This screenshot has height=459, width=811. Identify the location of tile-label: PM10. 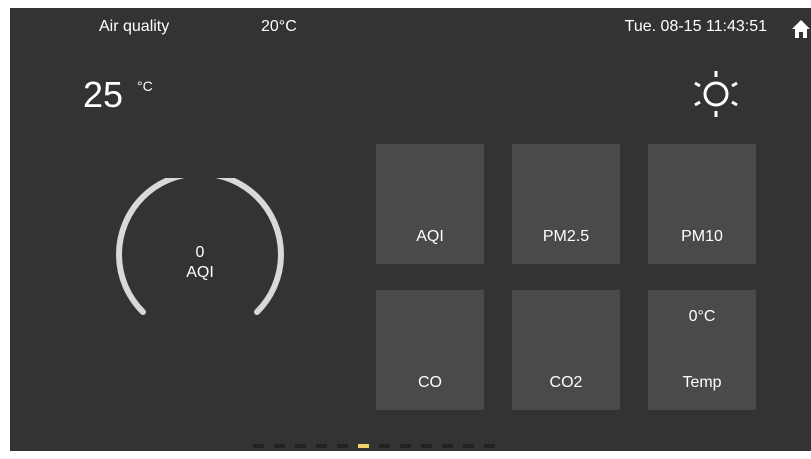
(702, 236).